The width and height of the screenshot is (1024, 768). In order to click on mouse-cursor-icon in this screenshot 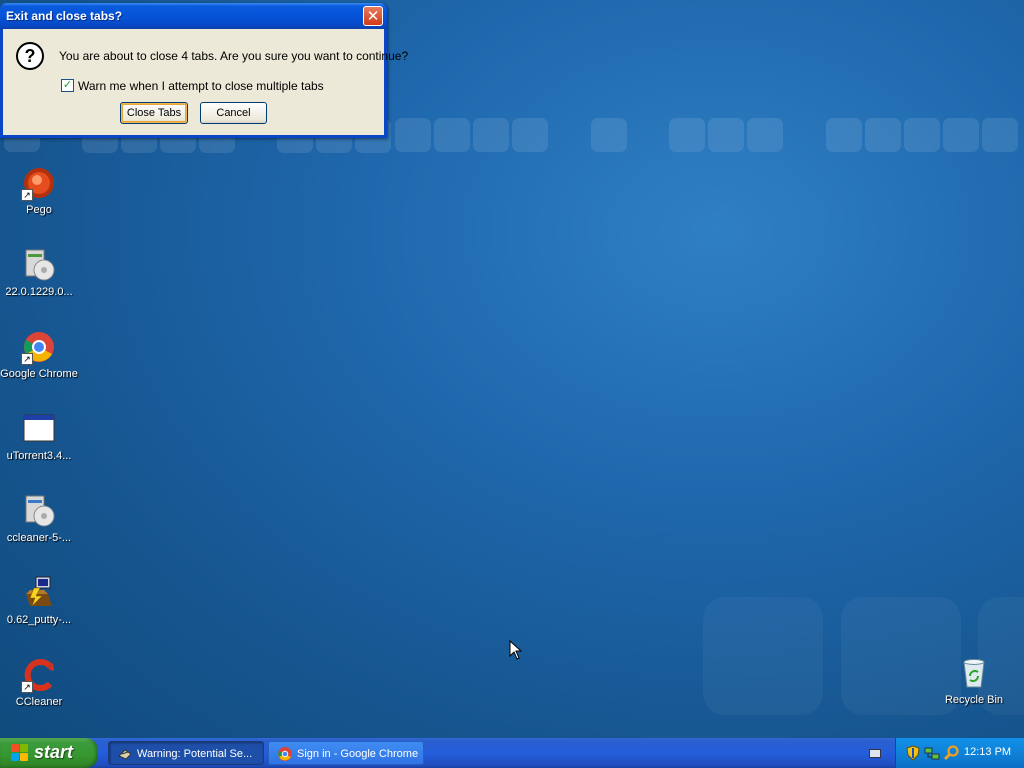, I will do `click(516, 650)`.